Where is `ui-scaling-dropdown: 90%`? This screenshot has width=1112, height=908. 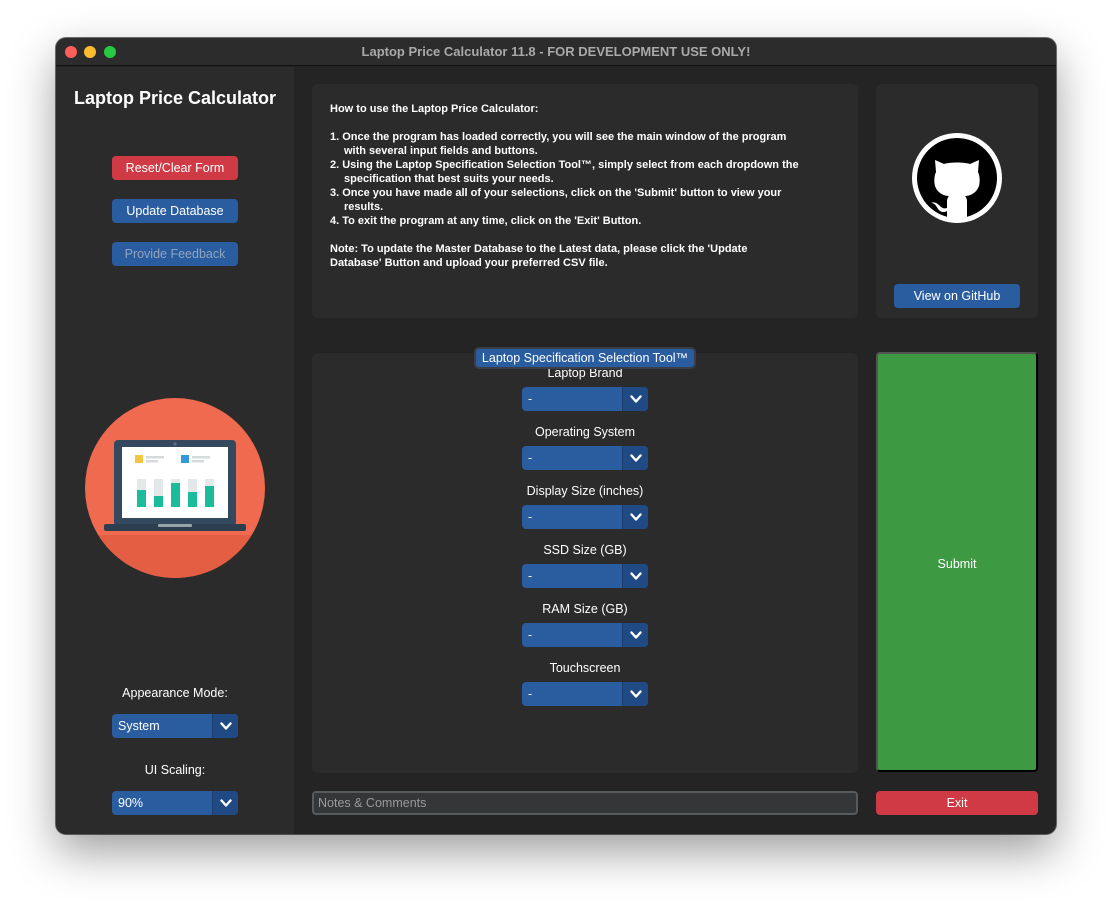 ui-scaling-dropdown: 90% is located at coordinates (175, 803).